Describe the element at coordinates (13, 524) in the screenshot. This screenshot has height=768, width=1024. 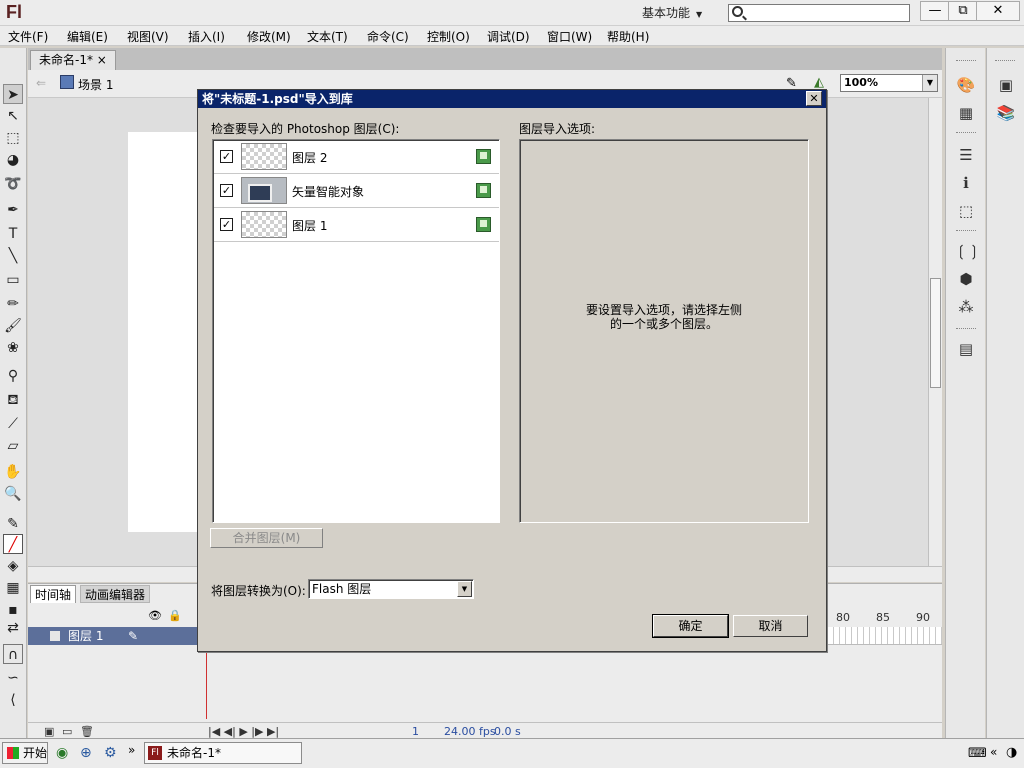
I see `stroke-color-icon: ✎` at that location.